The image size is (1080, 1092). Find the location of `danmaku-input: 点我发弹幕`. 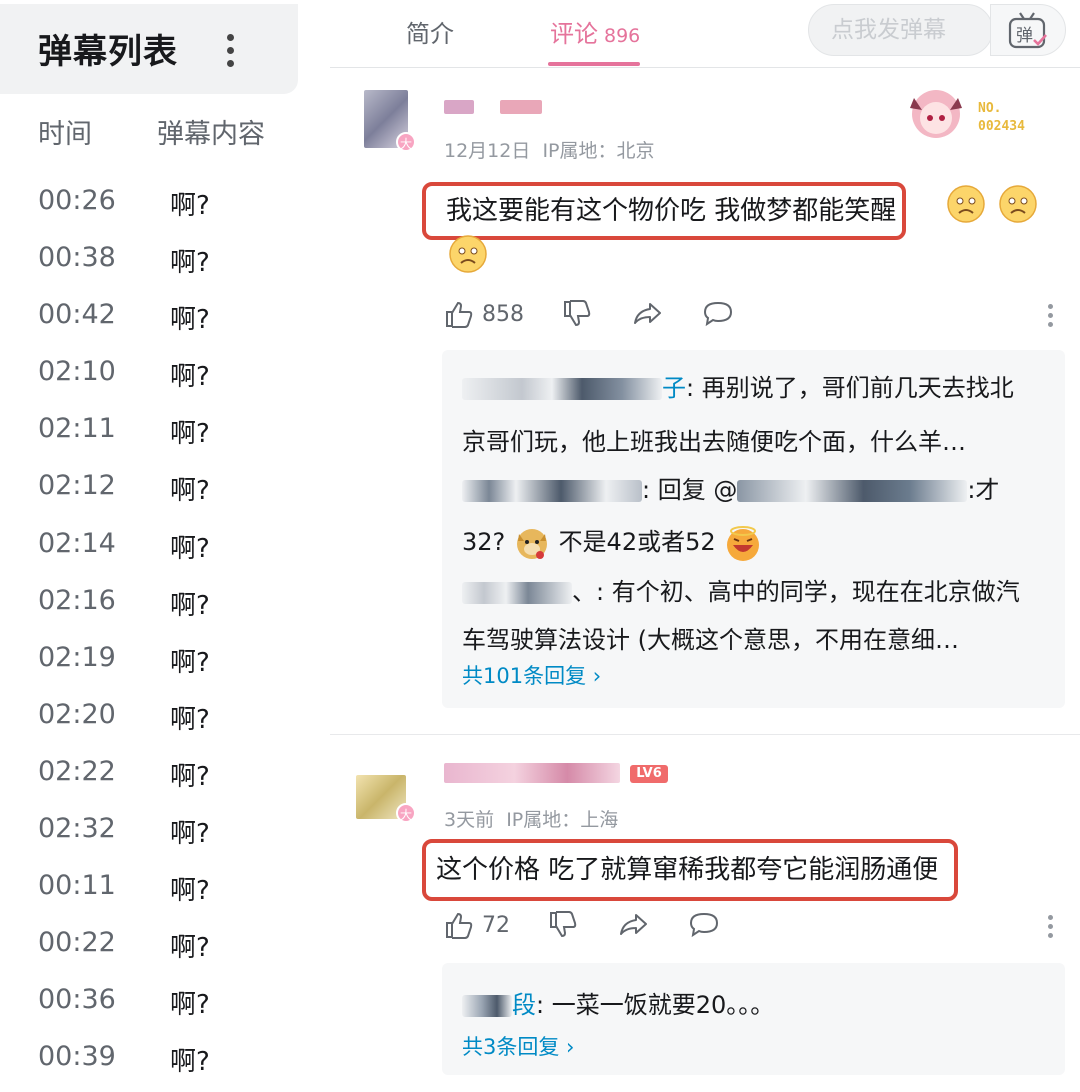

danmaku-input: 点我发弹幕 is located at coordinates (900, 30).